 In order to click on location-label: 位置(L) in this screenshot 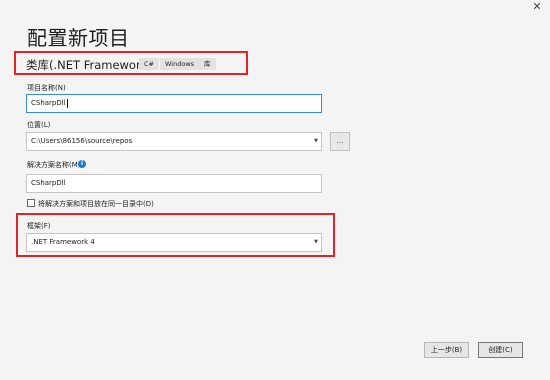, I will do `click(39, 125)`.